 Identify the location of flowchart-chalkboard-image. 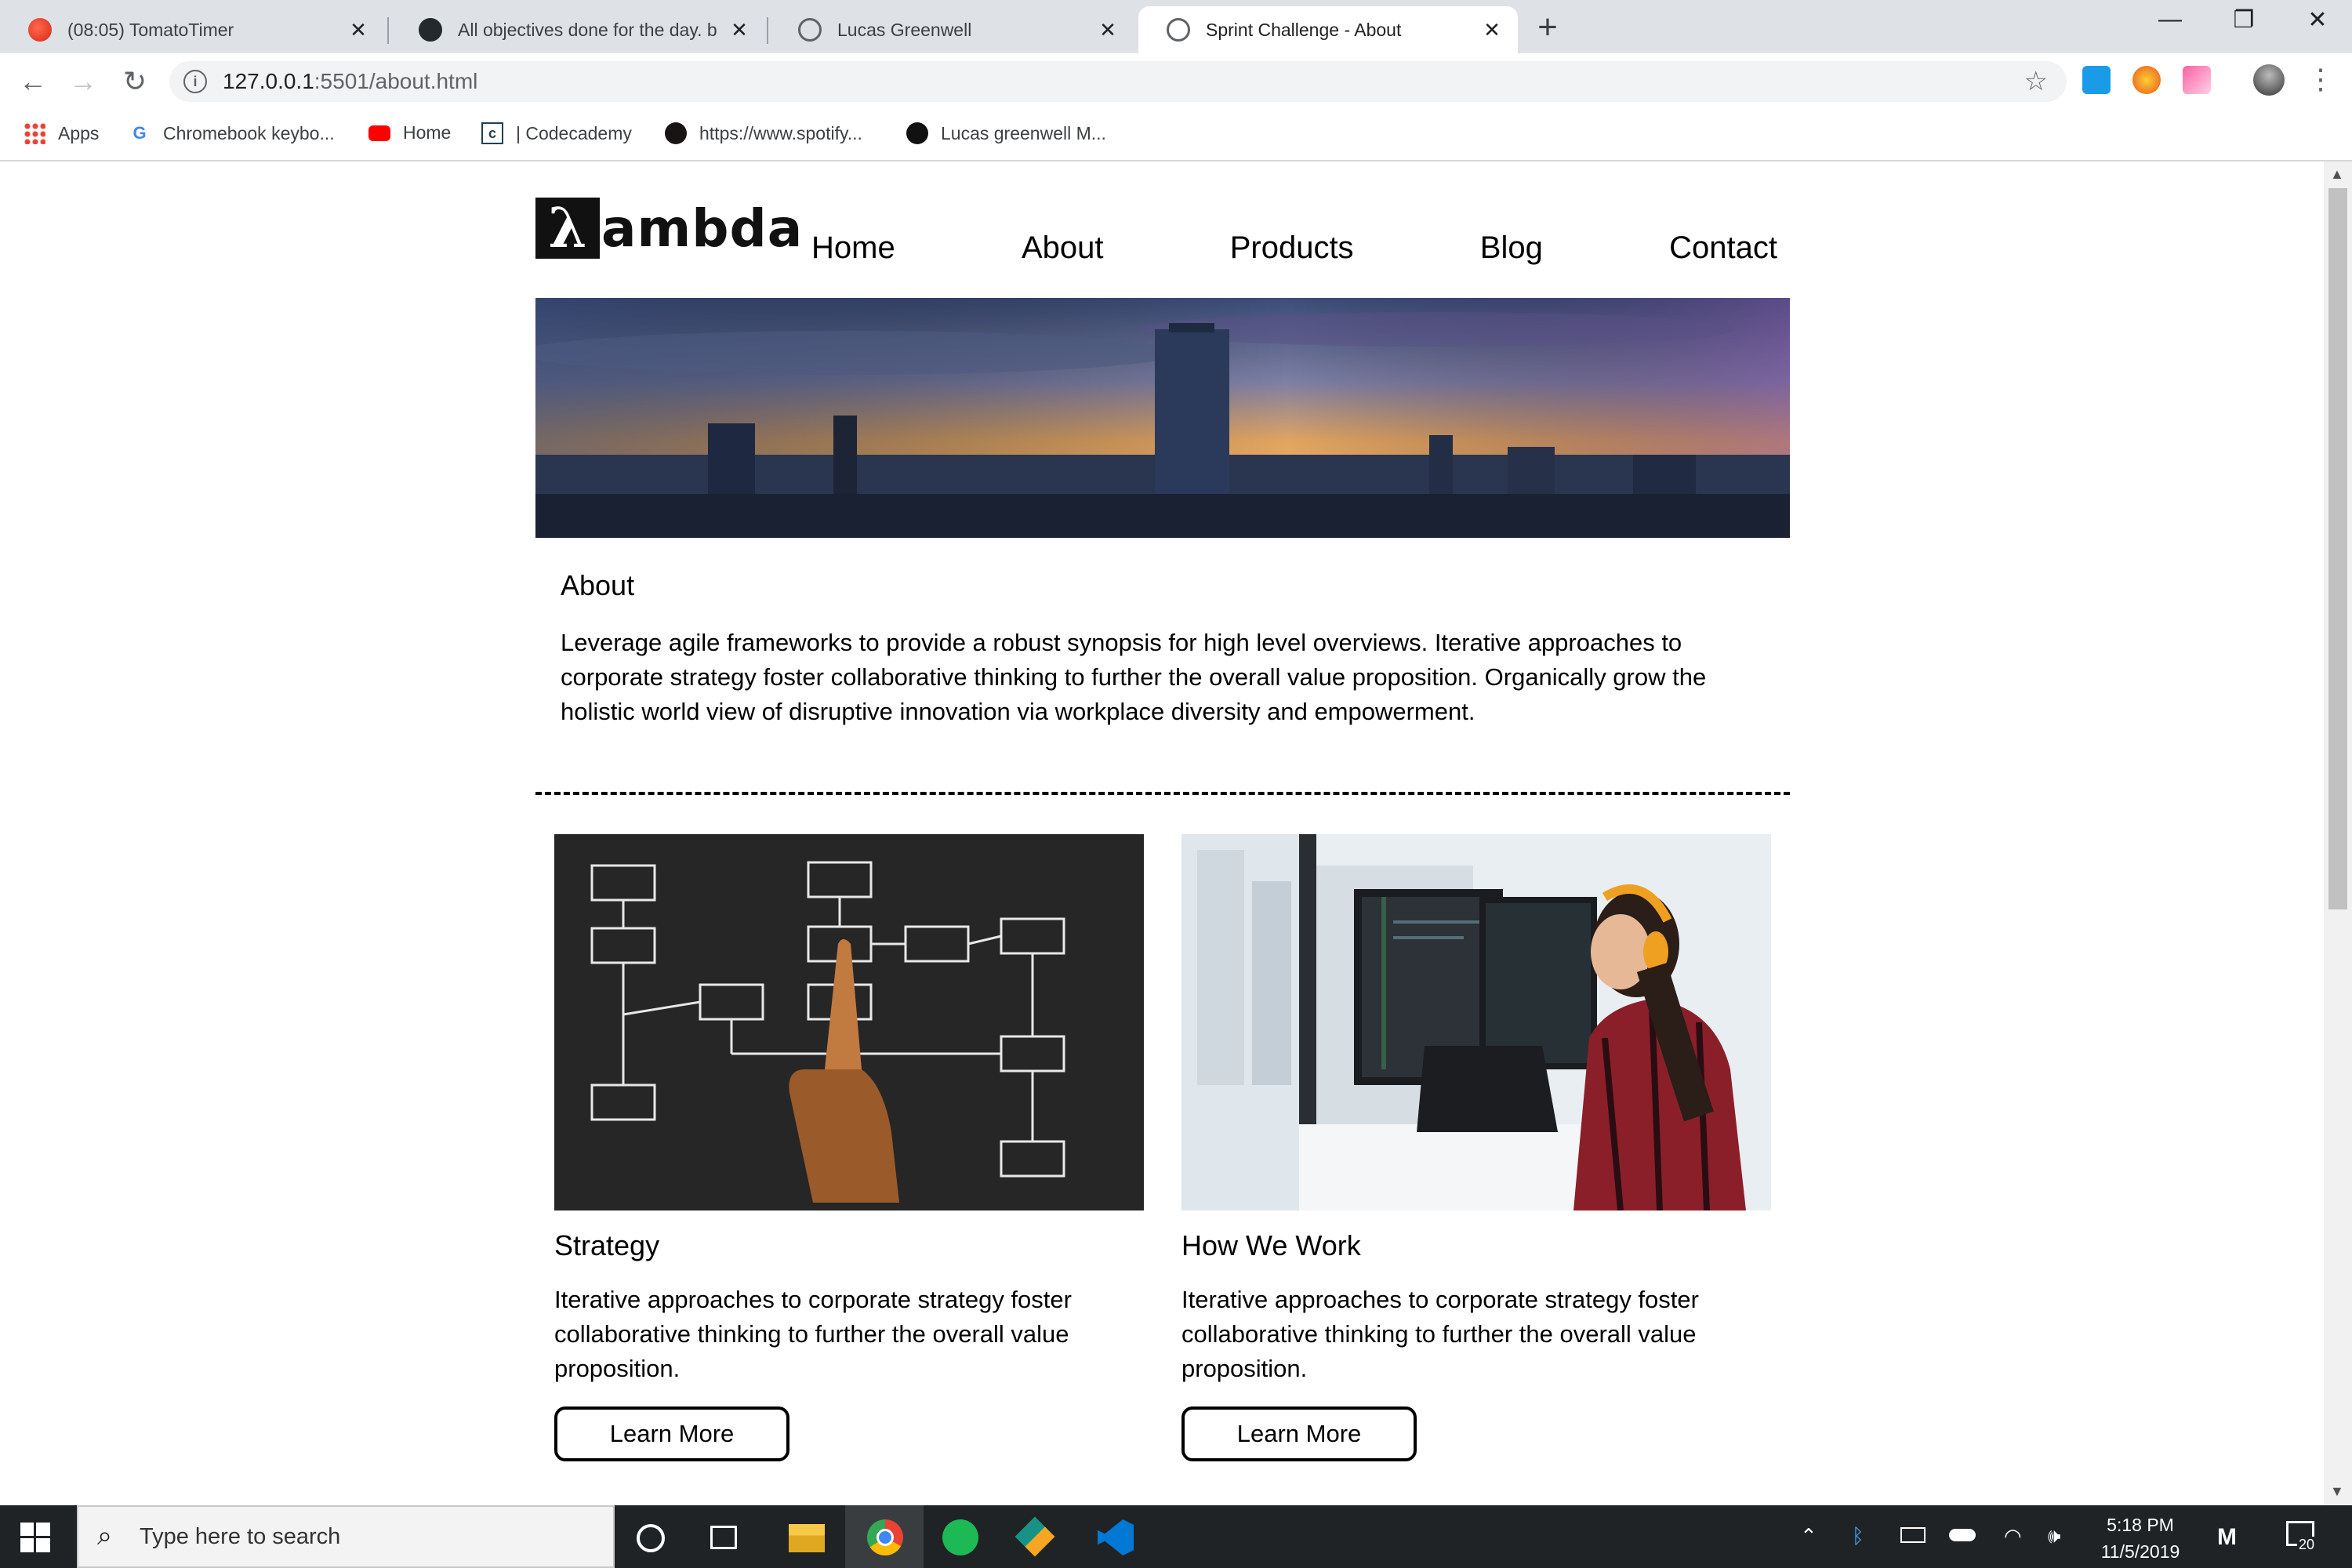
(849, 1022).